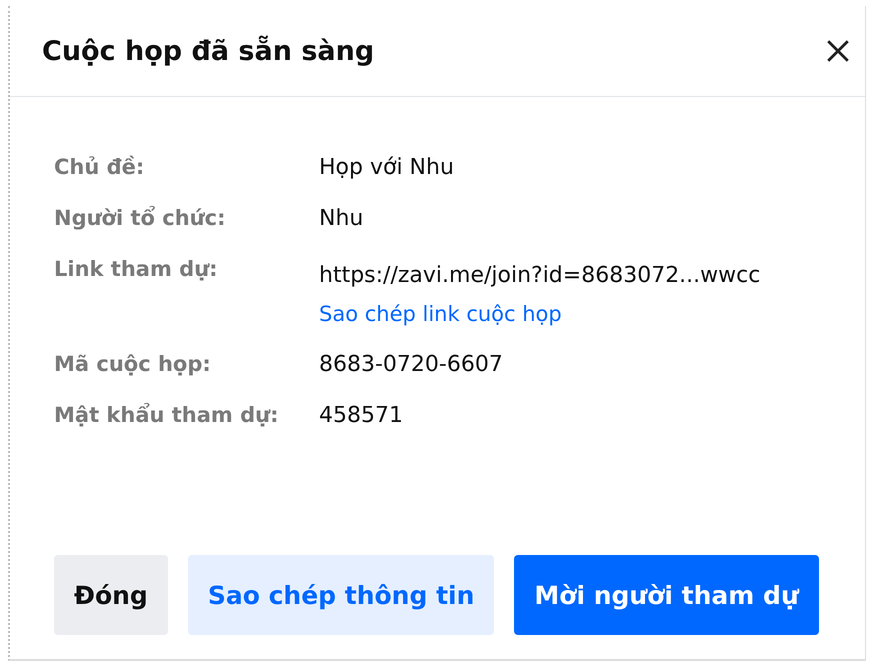 This screenshot has height=667, width=870. Describe the element at coordinates (208, 51) in the screenshot. I see `dialog-title: Cuộc họp đã sẵn sàng` at that location.